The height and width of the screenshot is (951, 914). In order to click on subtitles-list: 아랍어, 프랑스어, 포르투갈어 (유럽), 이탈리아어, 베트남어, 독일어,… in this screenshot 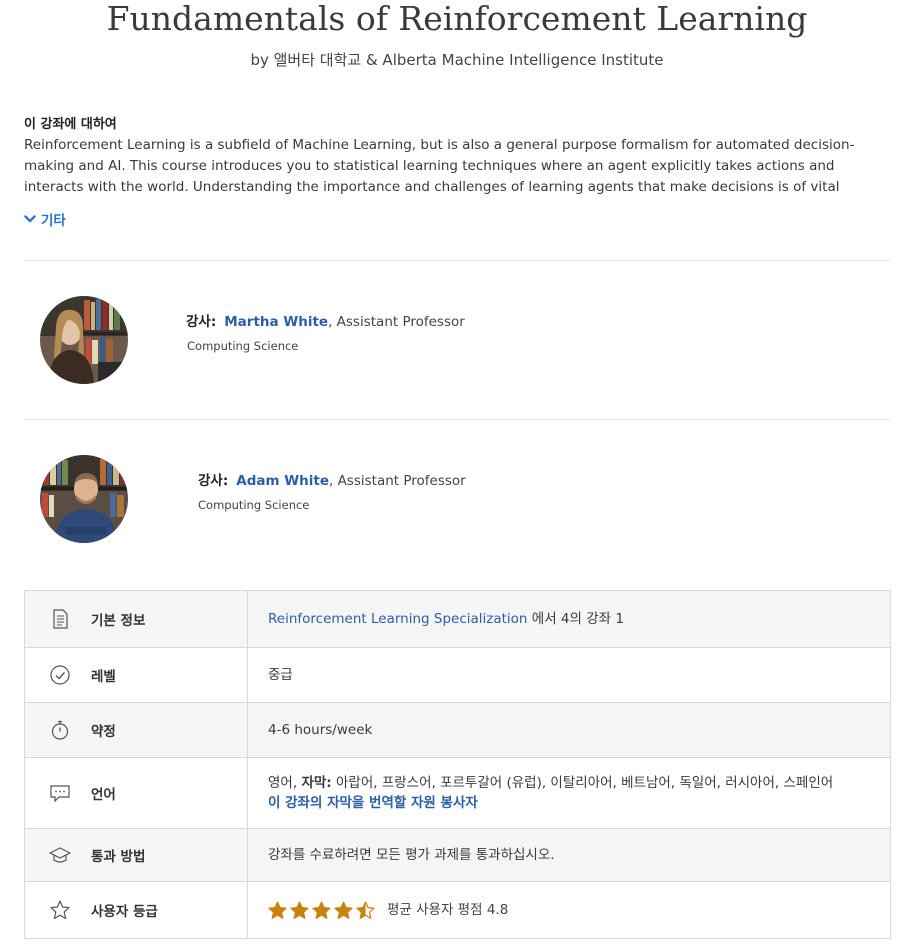, I will do `click(582, 783)`.